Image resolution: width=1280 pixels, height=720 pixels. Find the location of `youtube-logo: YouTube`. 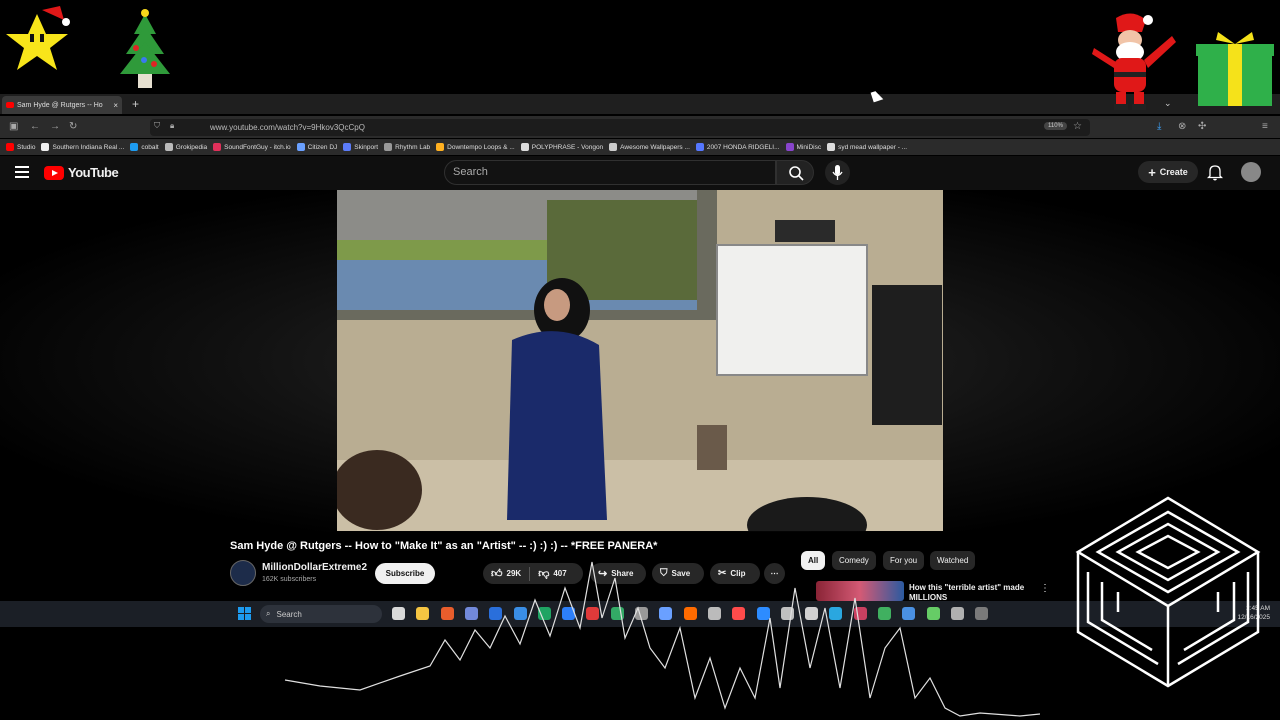

youtube-logo: YouTube is located at coordinates (81, 172).